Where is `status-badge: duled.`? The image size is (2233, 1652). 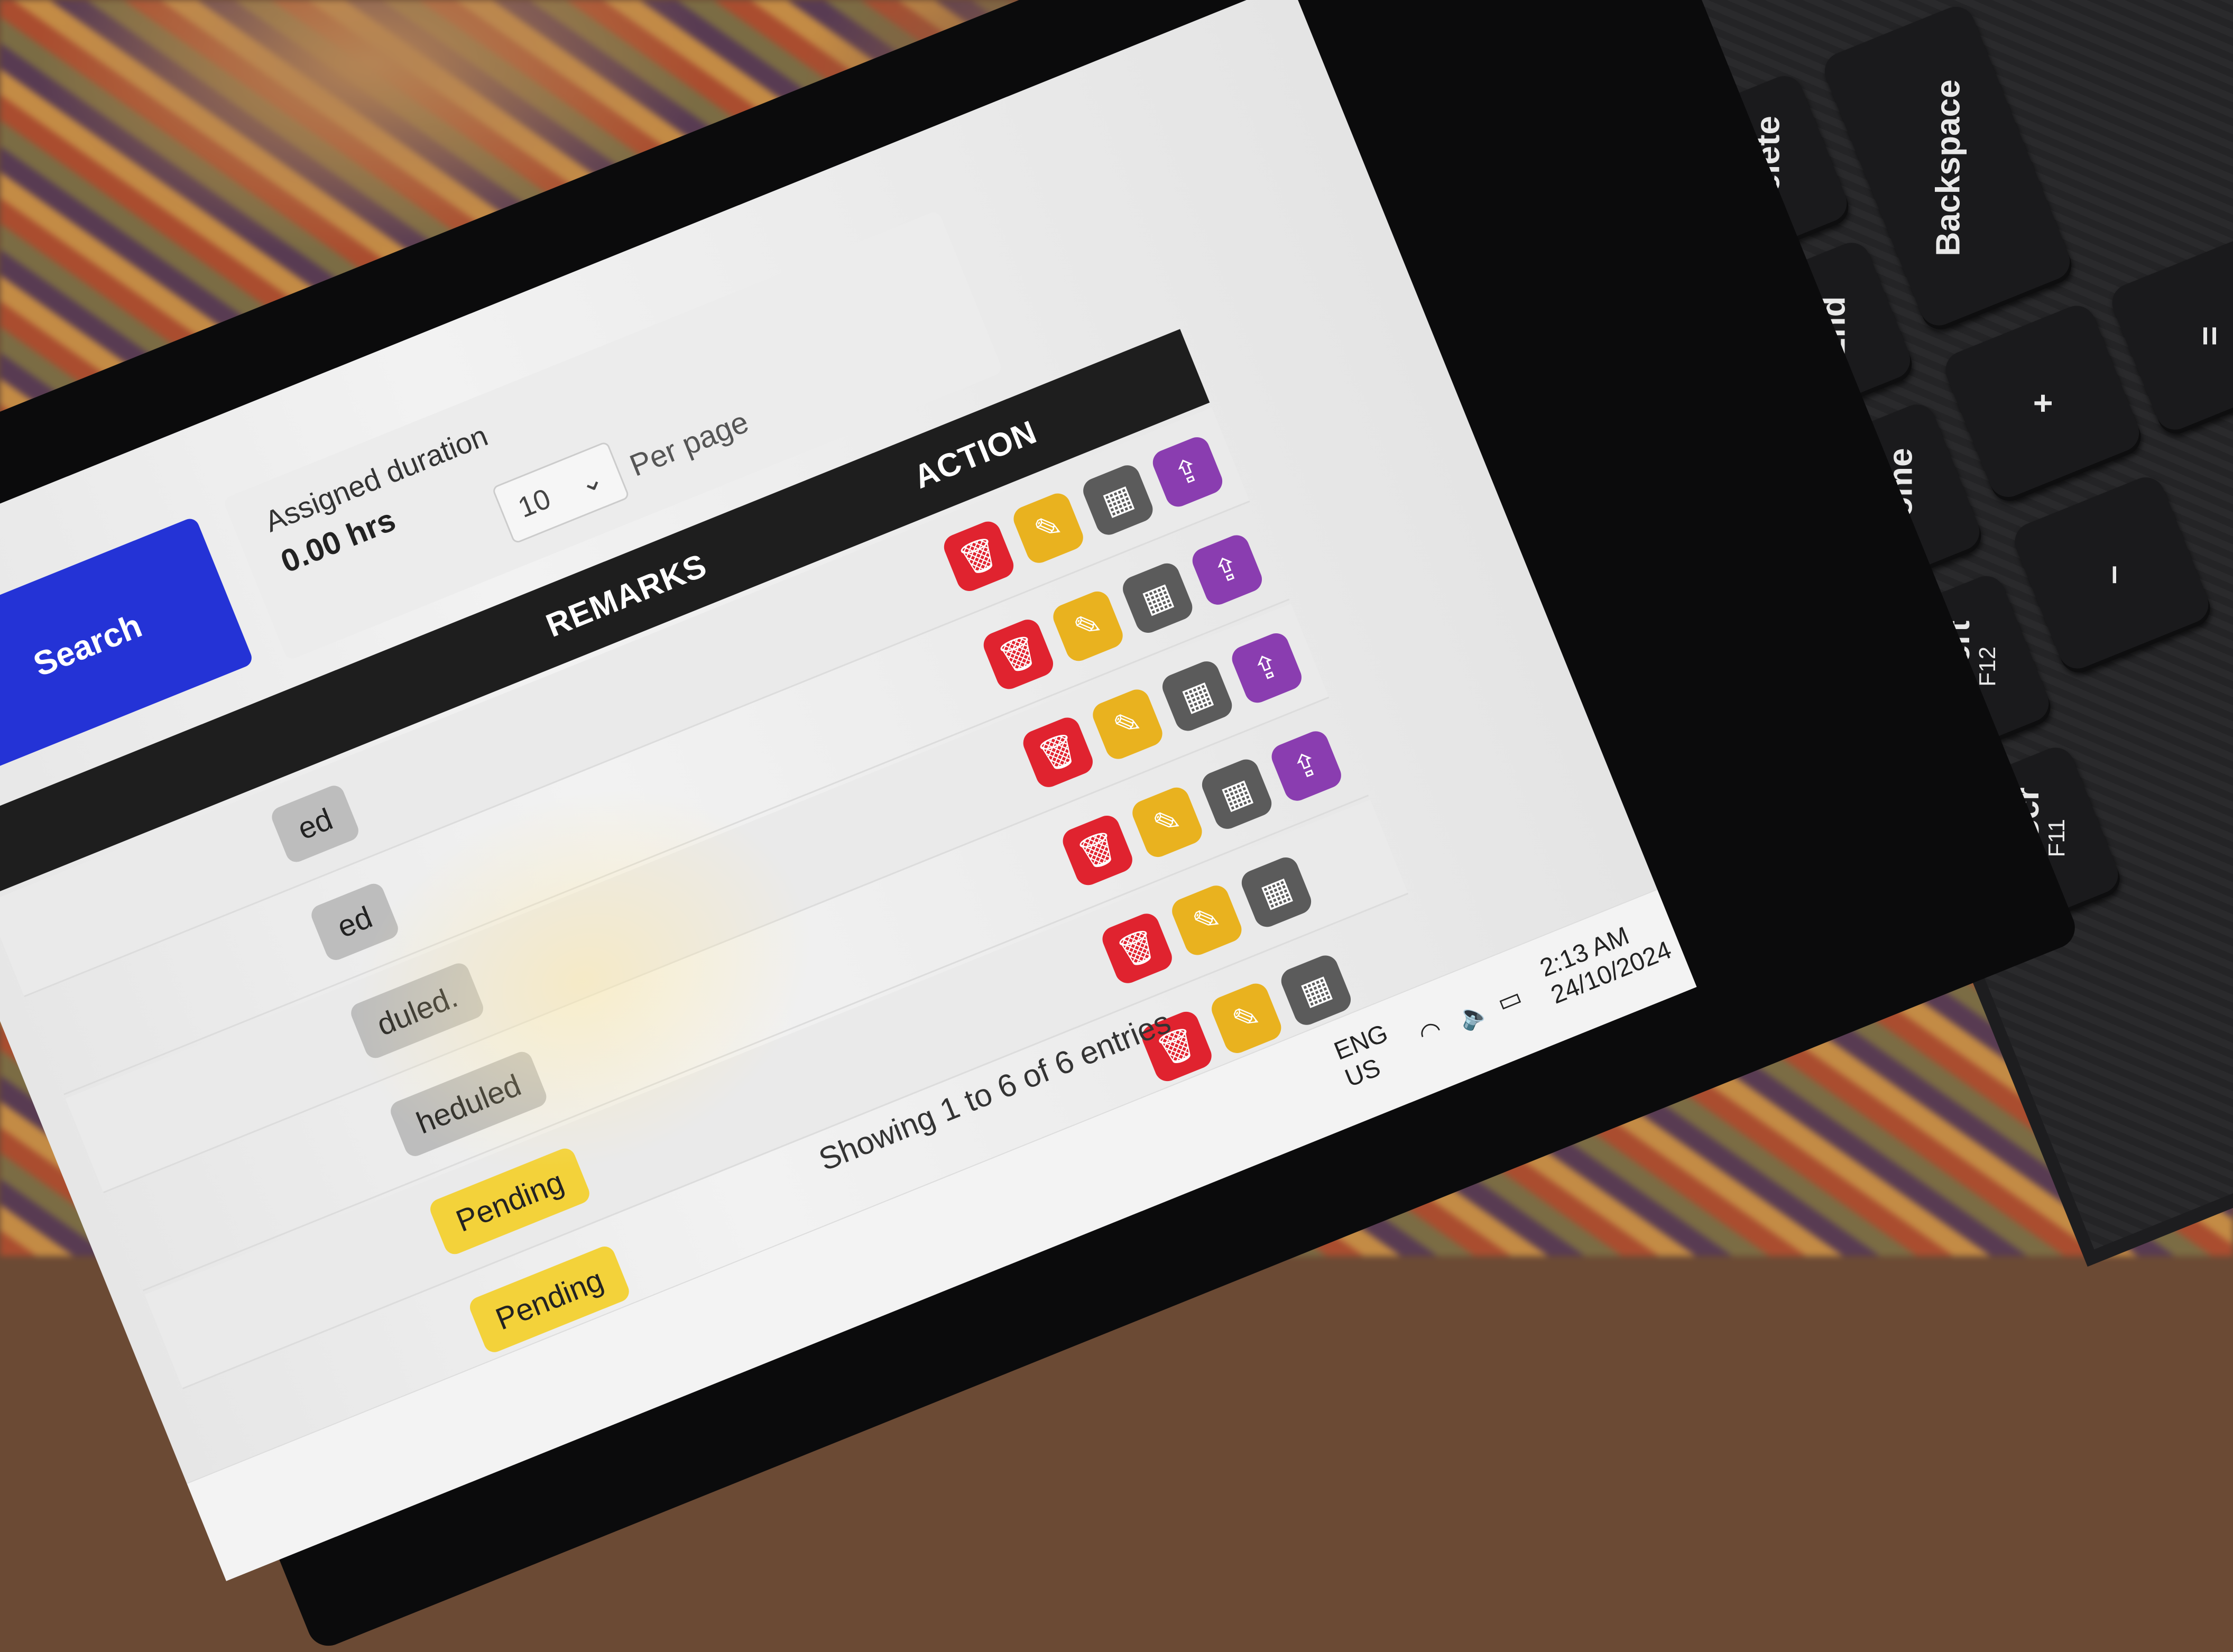 status-badge: duled. is located at coordinates (418, 1011).